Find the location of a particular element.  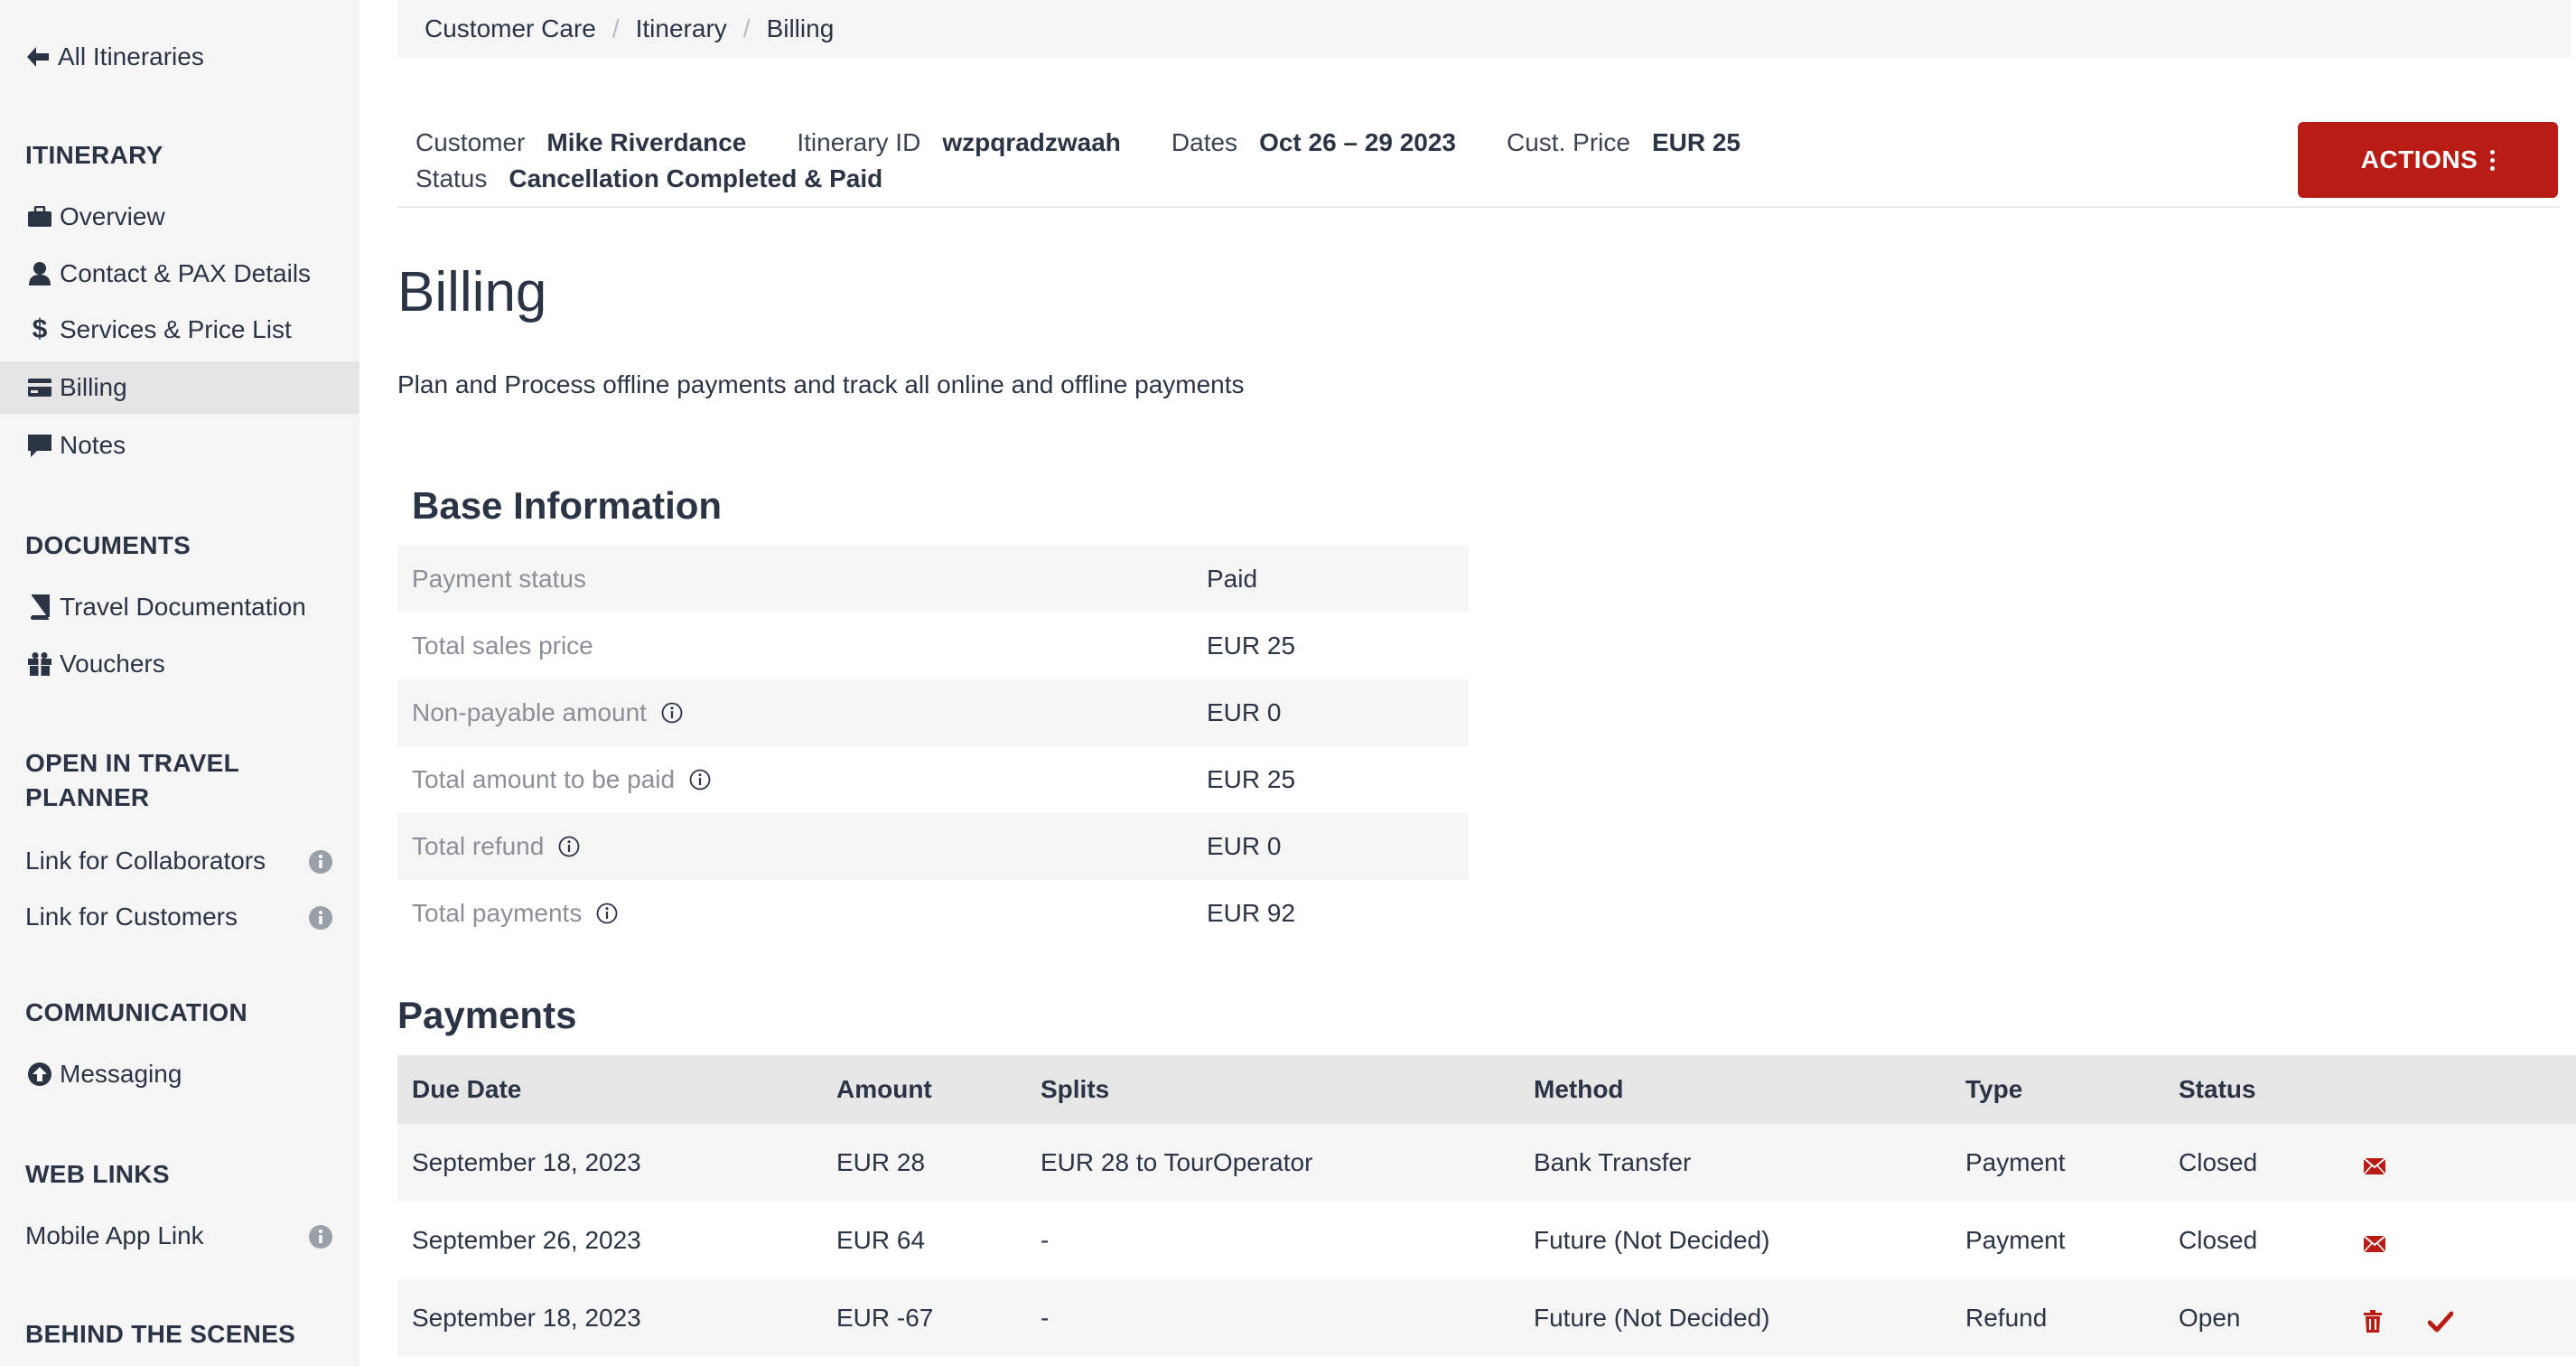

sidebar-item-label: Contact & PAX Details is located at coordinates (186, 273).